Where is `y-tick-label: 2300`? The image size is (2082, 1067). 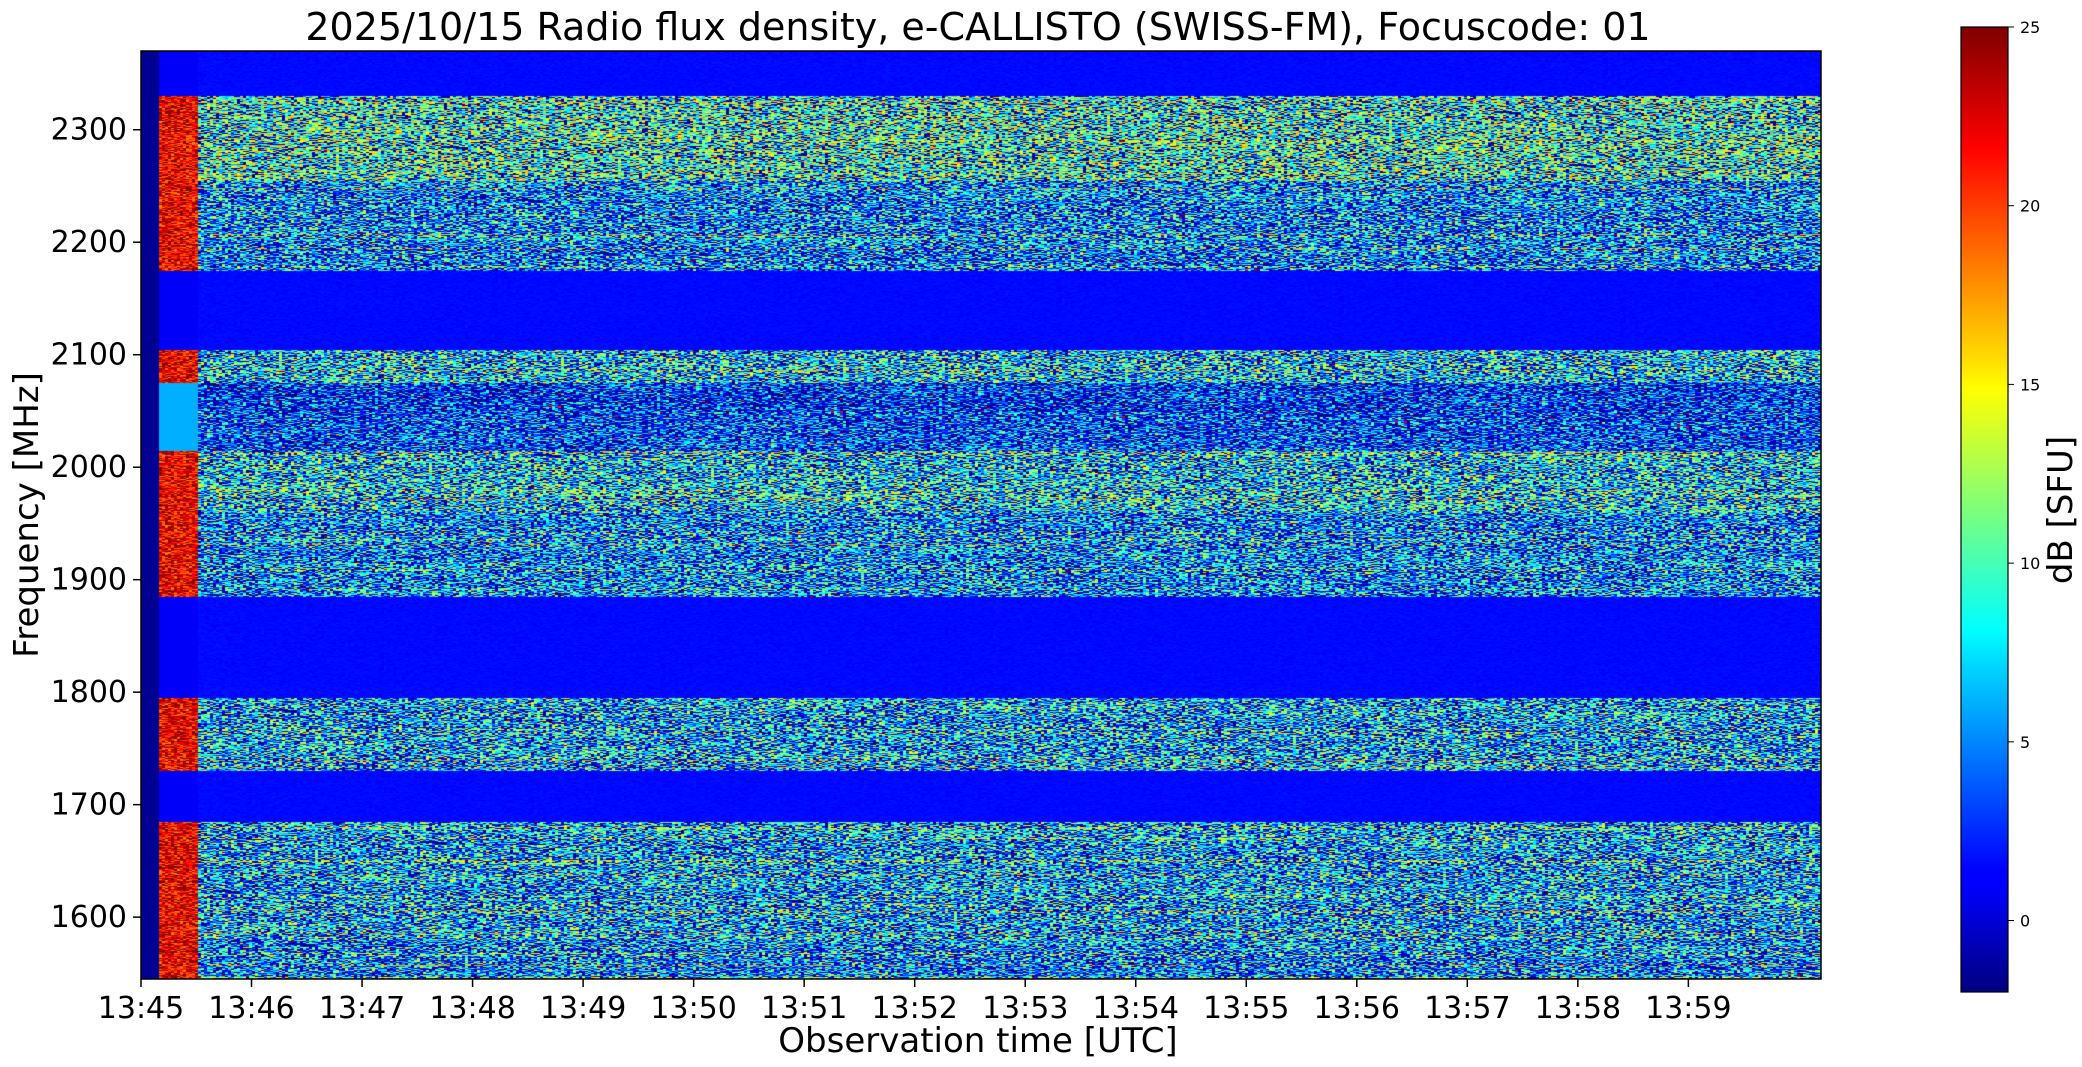 y-tick-label: 2300 is located at coordinates (89, 130).